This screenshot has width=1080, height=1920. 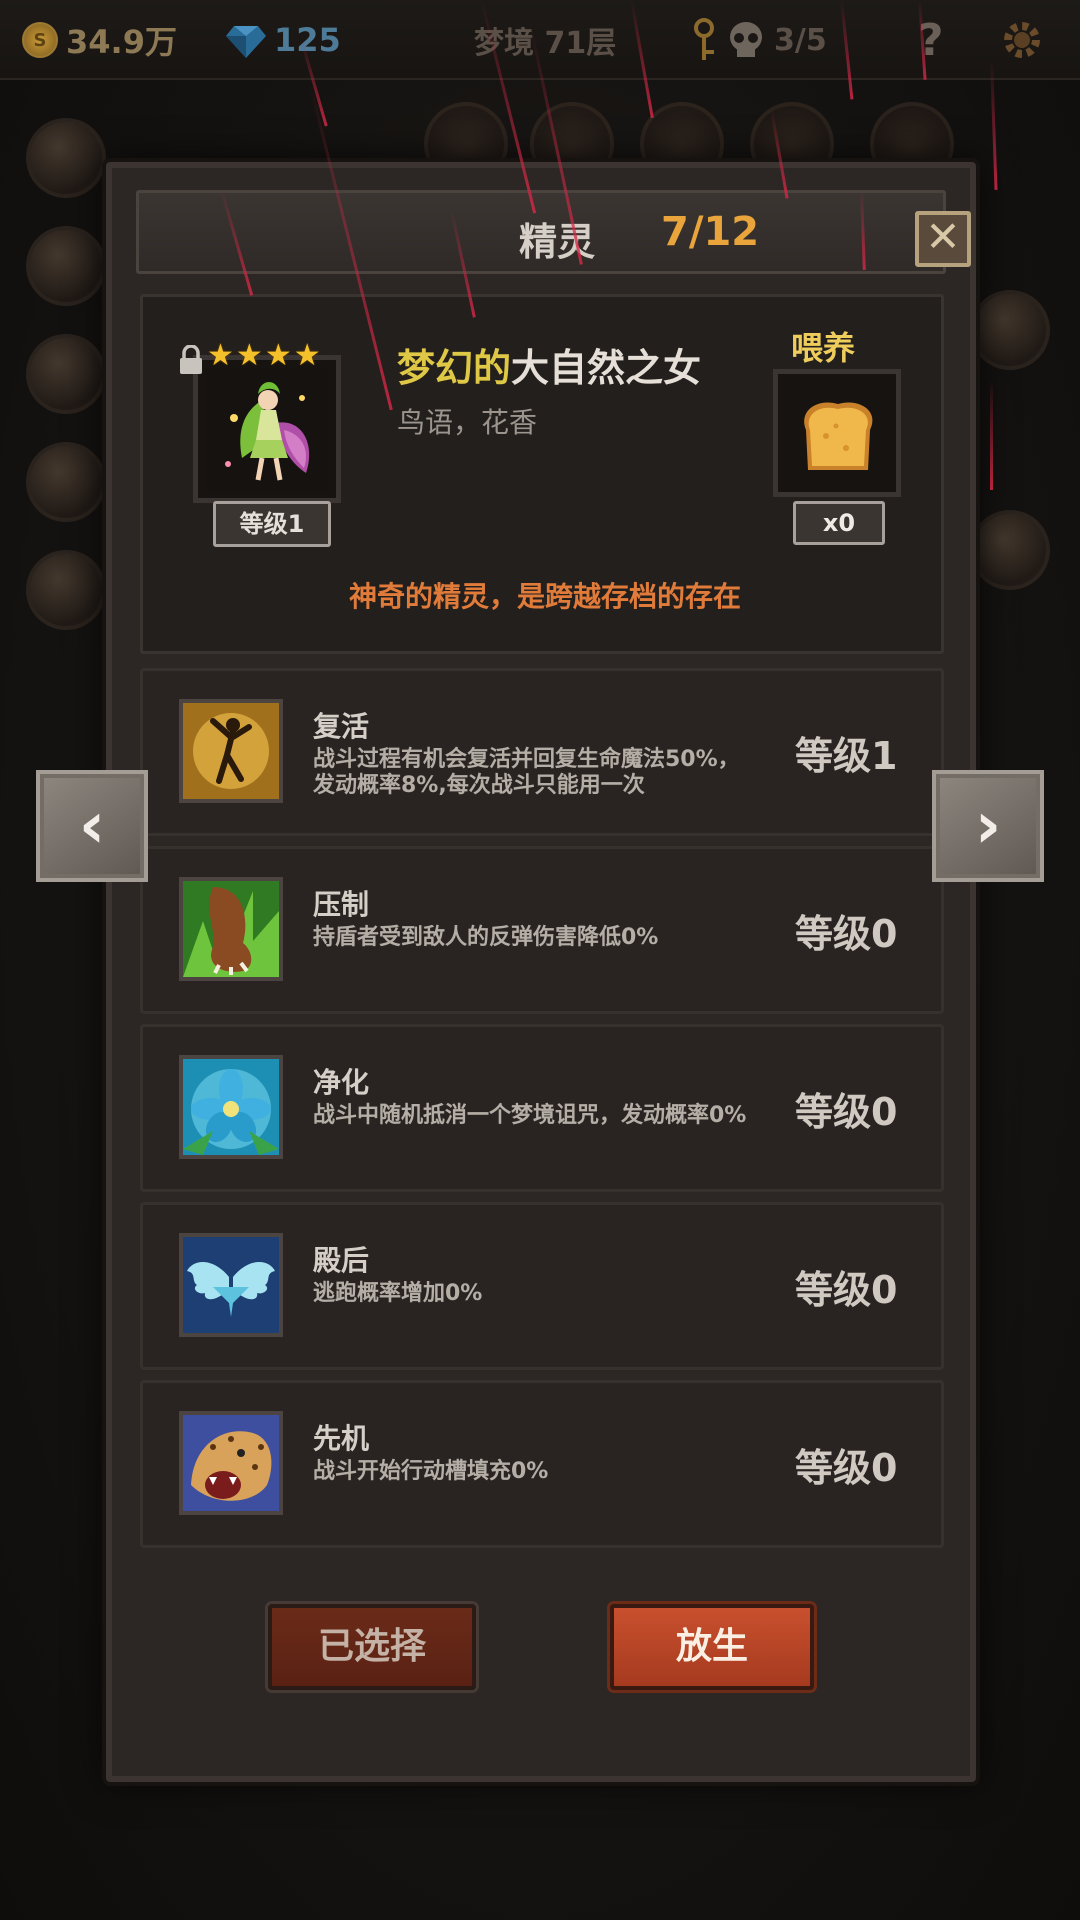 I want to click on revive-dancer-icon, so click(x=231, y=751).